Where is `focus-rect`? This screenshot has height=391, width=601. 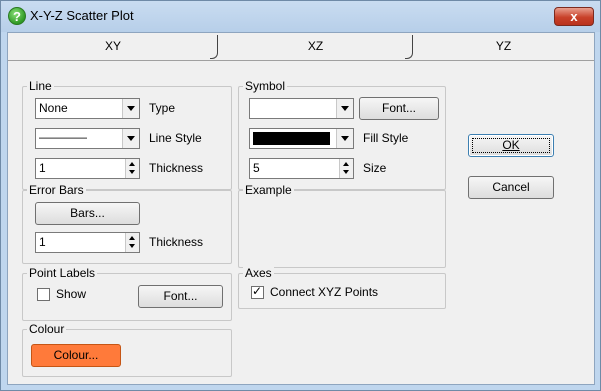
focus-rect is located at coordinates (511, 145).